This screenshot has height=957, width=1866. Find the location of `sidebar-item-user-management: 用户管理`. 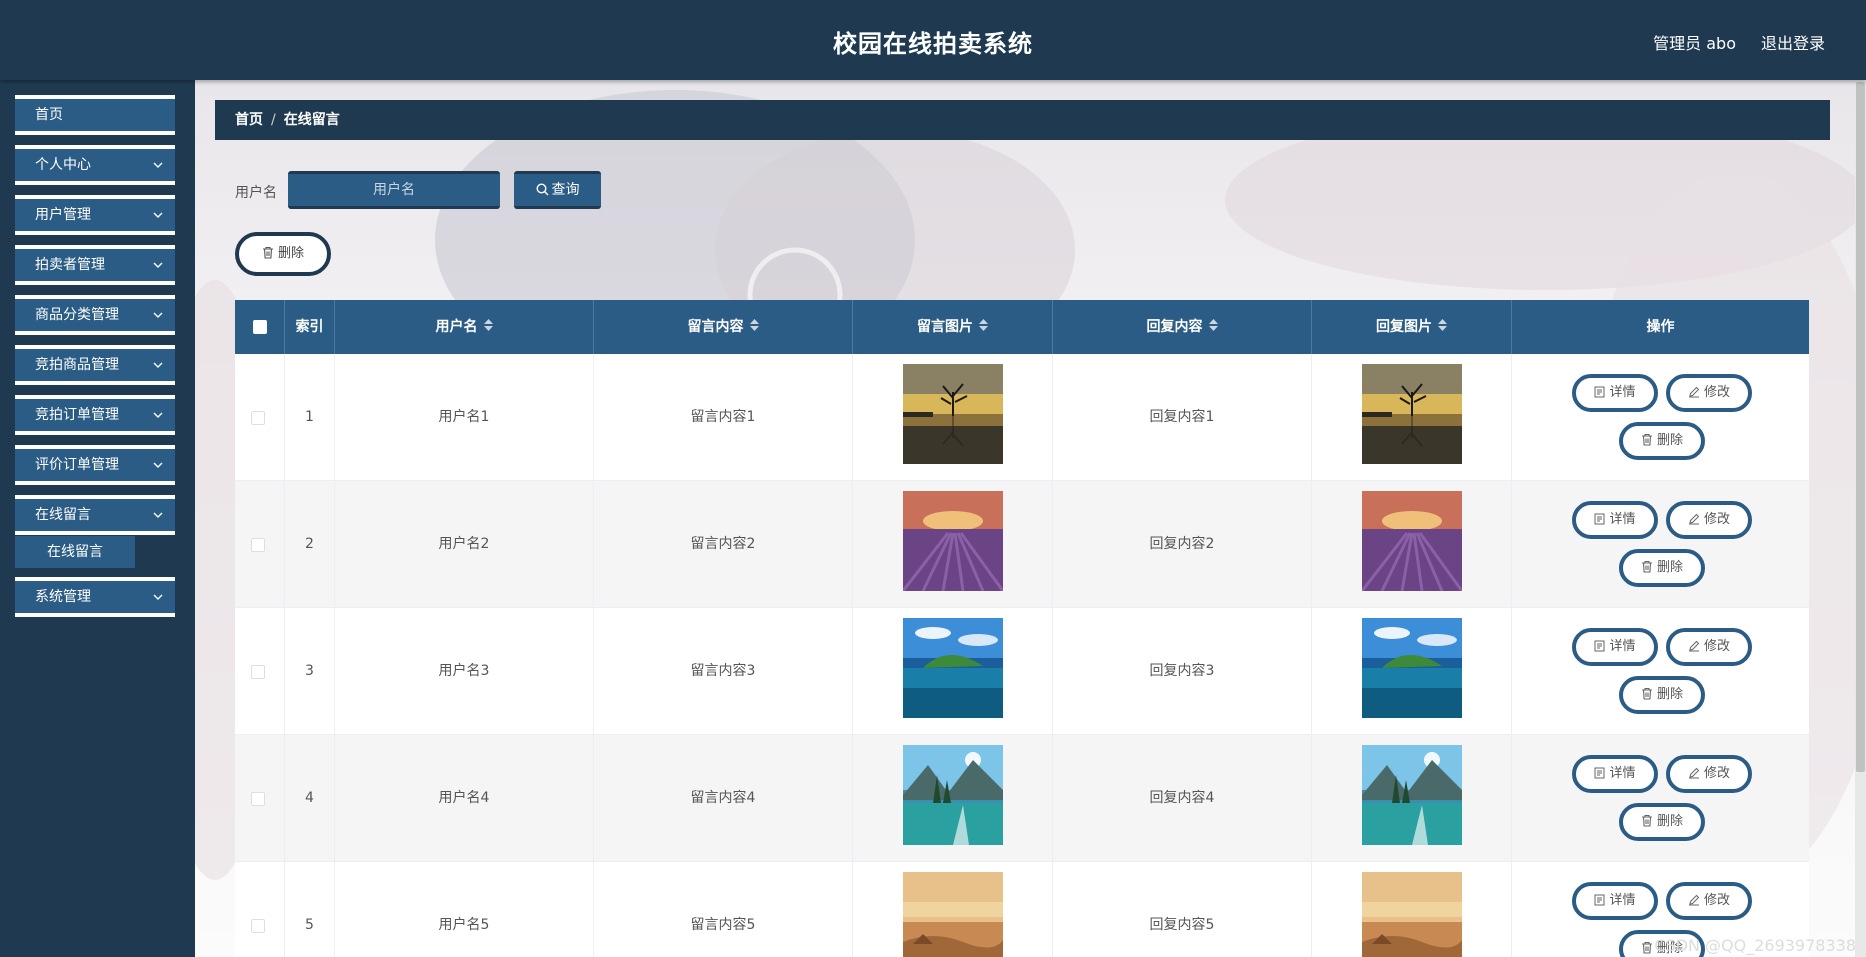

sidebar-item-user-management: 用户管理 is located at coordinates (95, 215).